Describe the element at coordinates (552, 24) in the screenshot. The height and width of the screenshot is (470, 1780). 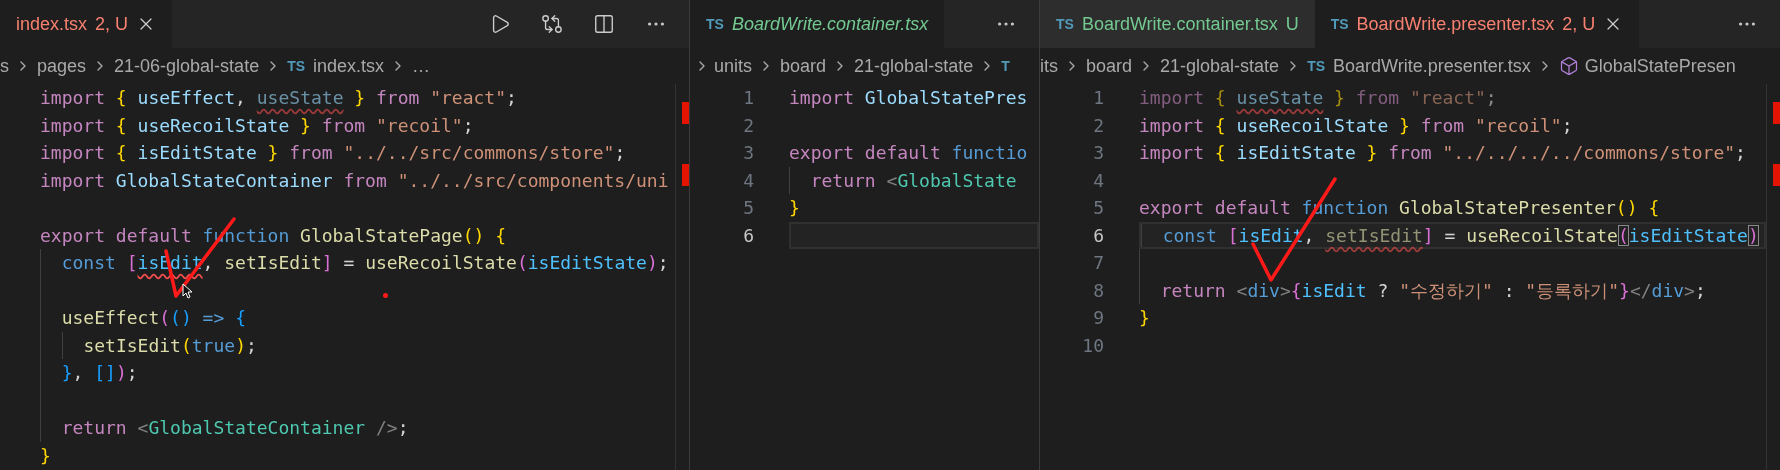
I see `compare-icon` at that location.